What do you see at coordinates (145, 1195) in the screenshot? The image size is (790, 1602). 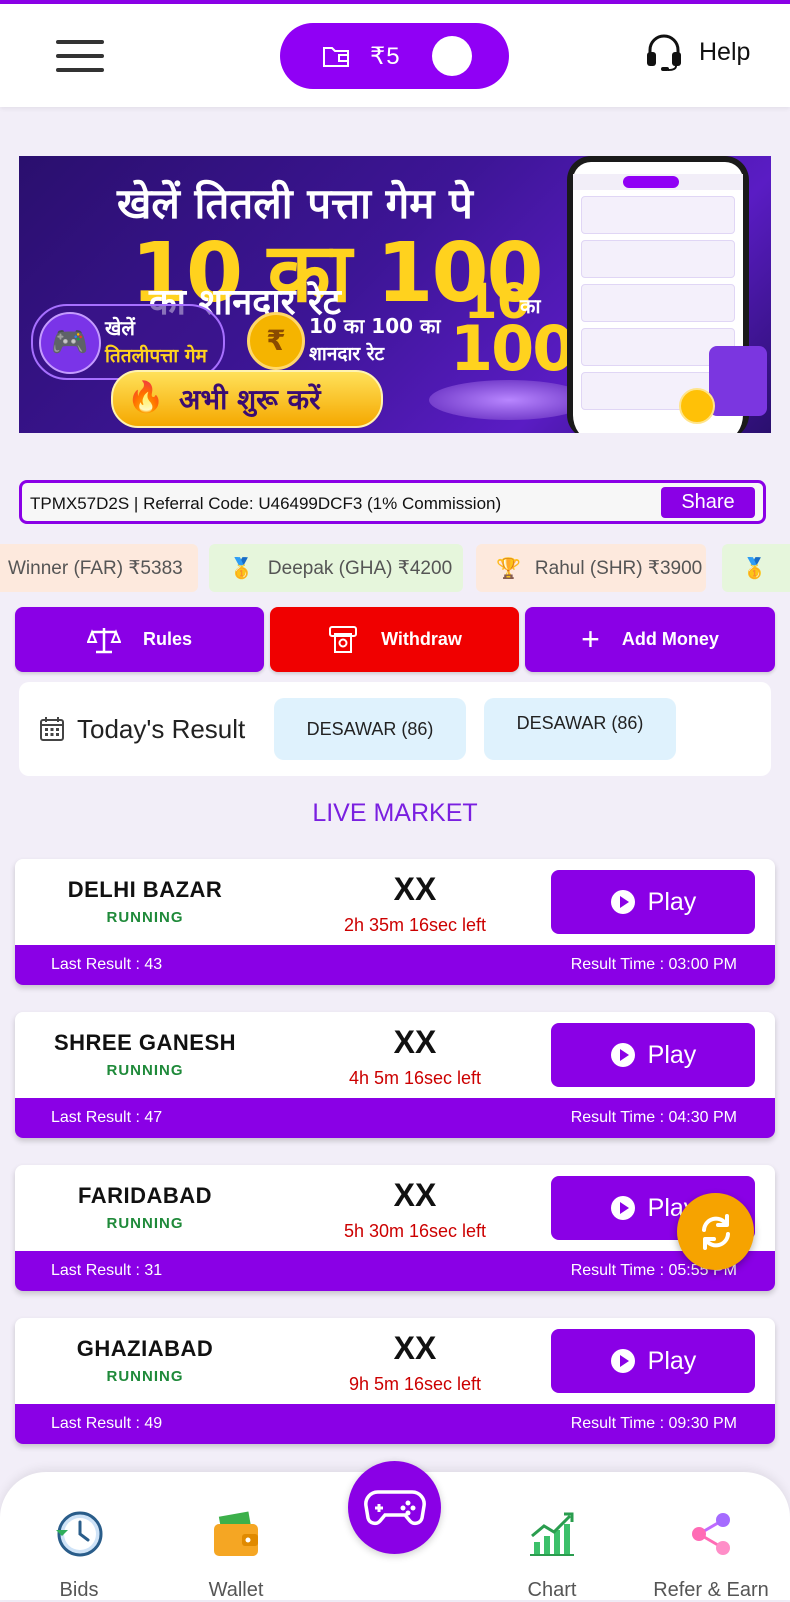 I see `market-name: FARIDABAD` at bounding box center [145, 1195].